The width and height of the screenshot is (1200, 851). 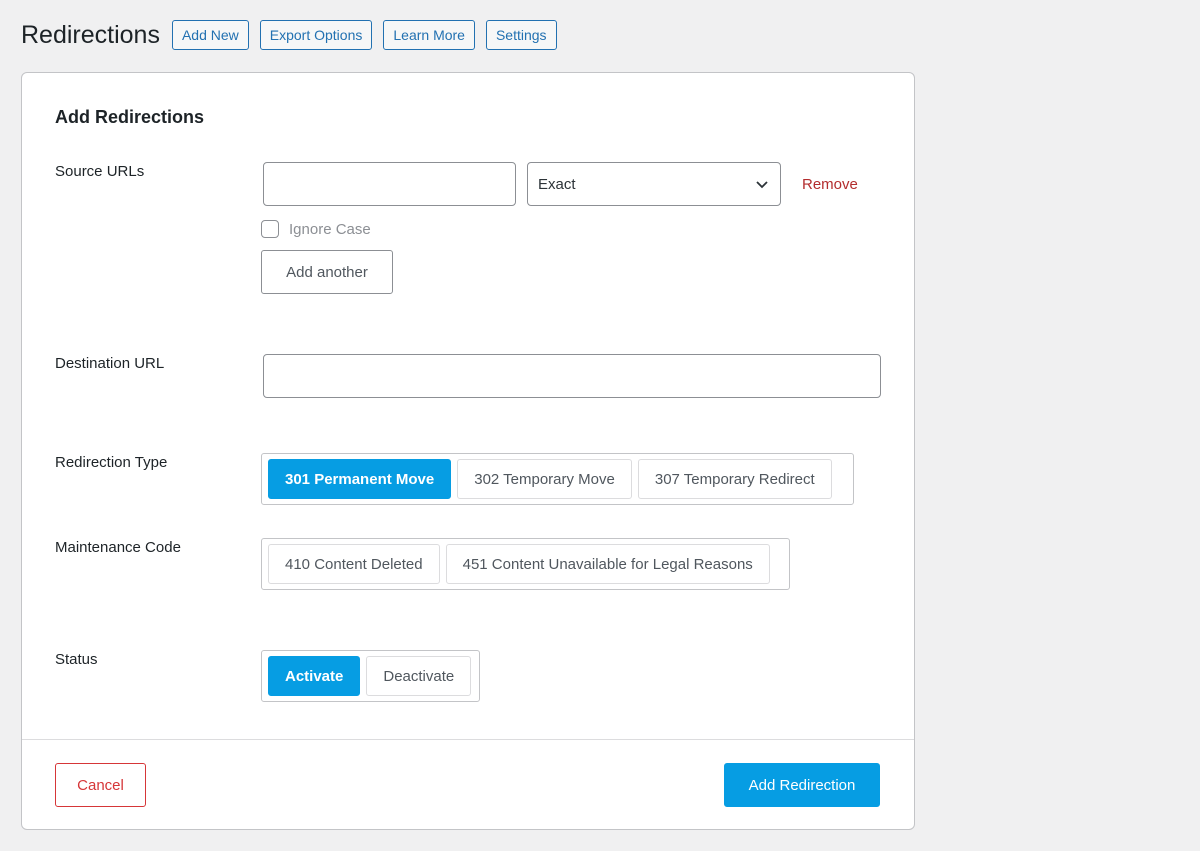 What do you see at coordinates (389, 184) in the screenshot?
I see `source-url-input` at bounding box center [389, 184].